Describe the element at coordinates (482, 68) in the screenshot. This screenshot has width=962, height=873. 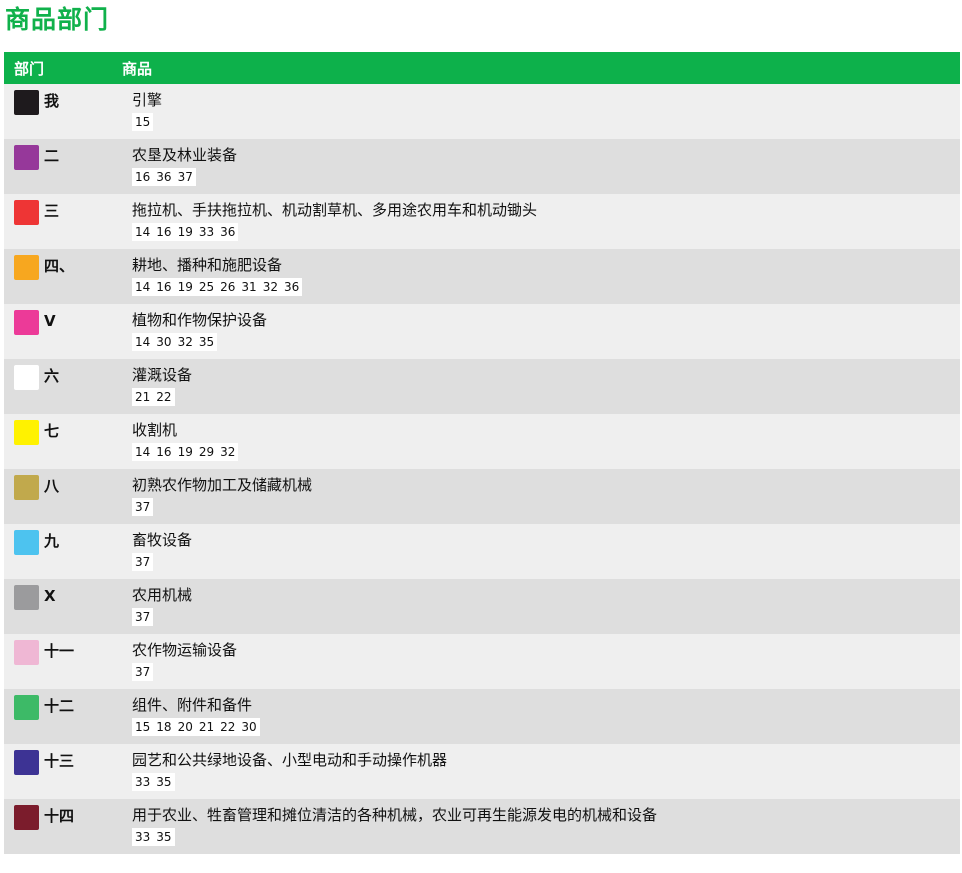
I see `table-header: 部门 商品` at that location.